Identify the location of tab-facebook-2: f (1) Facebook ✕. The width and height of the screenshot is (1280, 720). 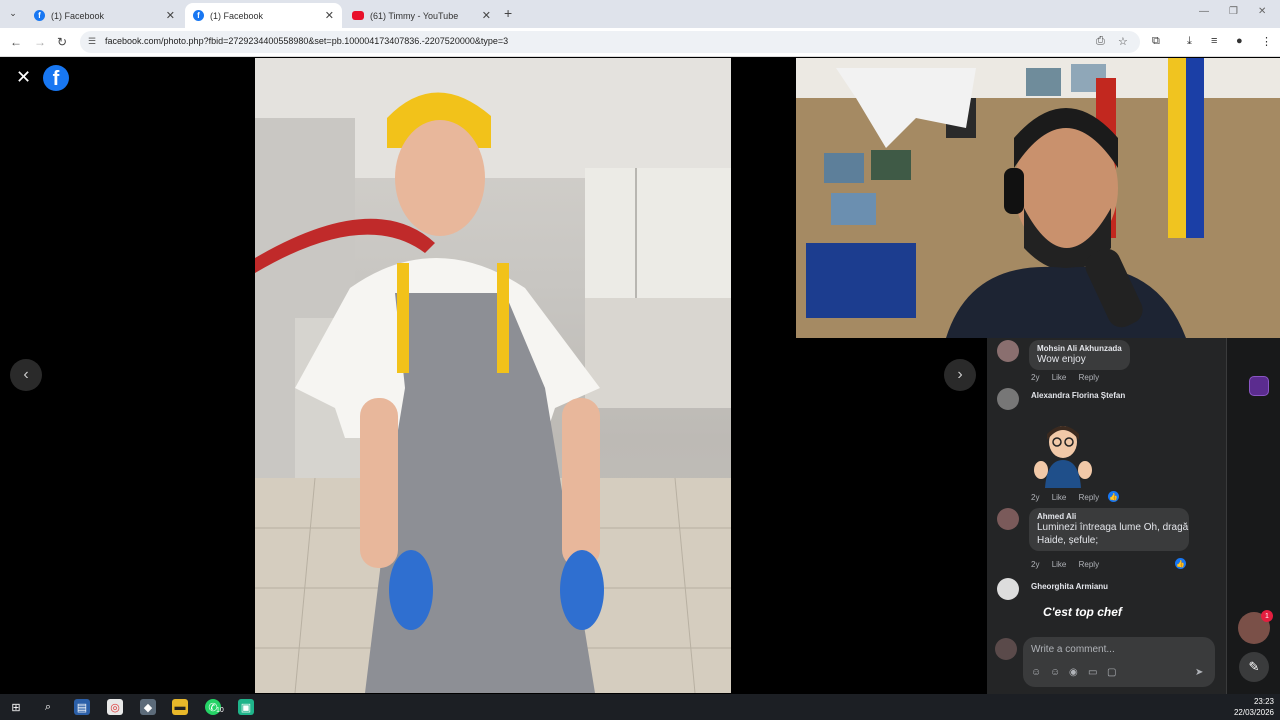
(263, 15).